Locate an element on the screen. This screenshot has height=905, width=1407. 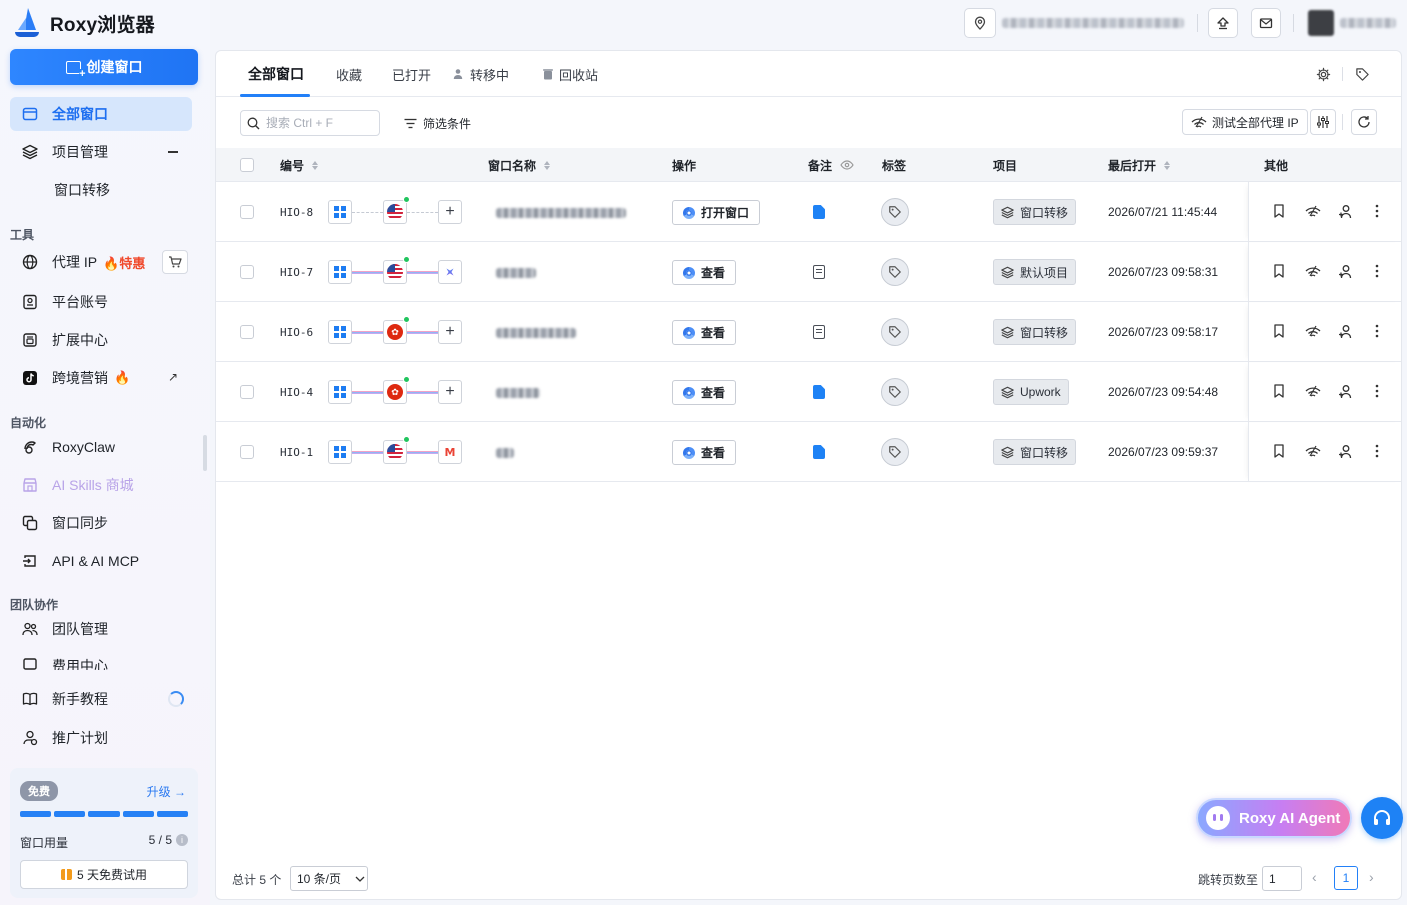
column-header-code: 编号 is located at coordinates (299, 165).